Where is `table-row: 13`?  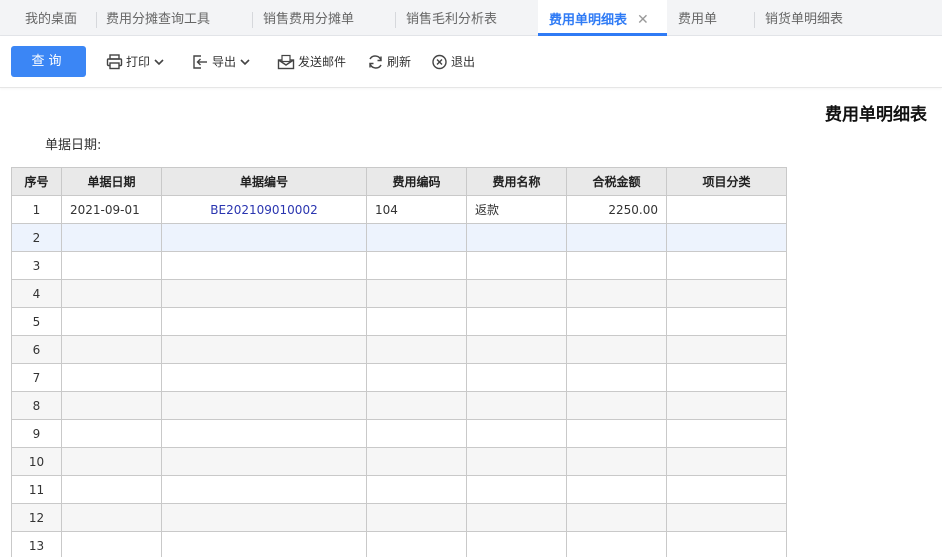 table-row: 13 is located at coordinates (399, 544).